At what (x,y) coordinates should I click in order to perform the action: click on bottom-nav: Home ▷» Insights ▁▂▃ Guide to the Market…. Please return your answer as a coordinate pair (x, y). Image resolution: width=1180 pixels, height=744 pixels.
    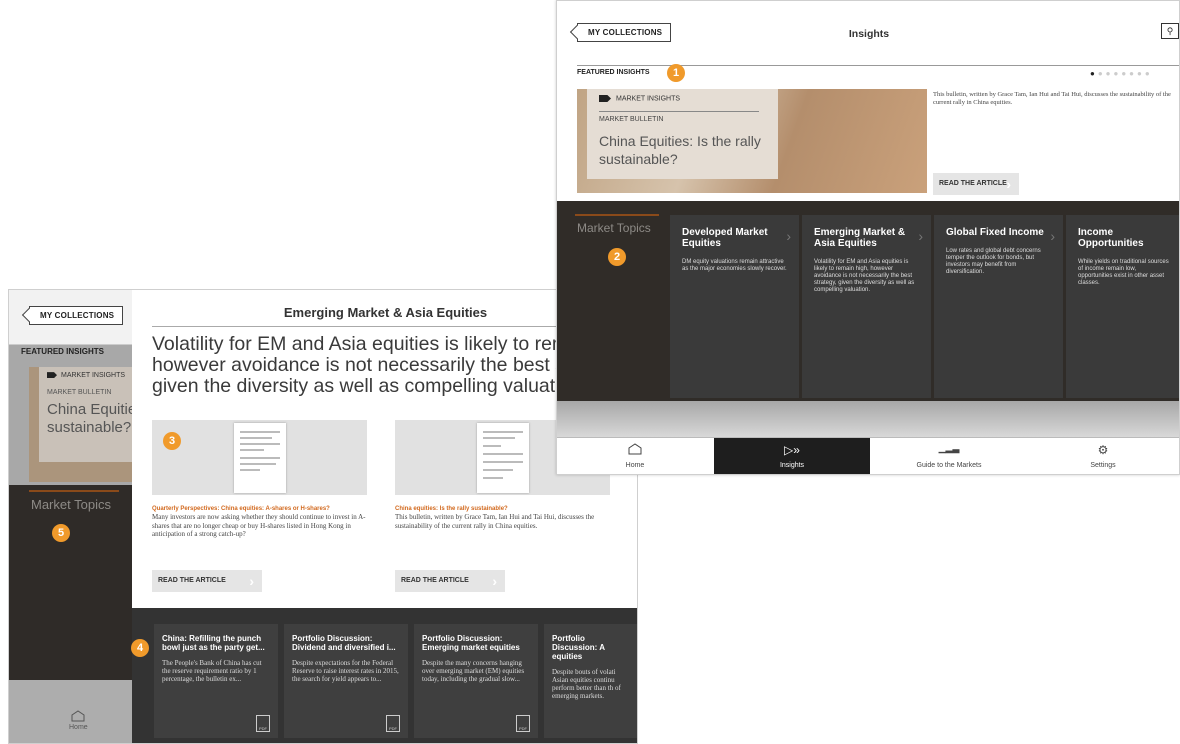
    Looking at the image, I should click on (868, 455).